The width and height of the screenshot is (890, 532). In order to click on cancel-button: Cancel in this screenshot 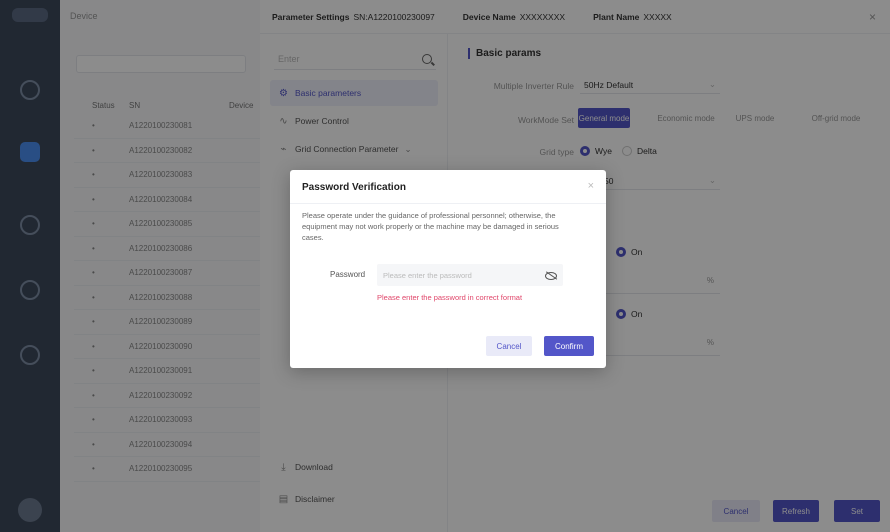, I will do `click(509, 346)`.